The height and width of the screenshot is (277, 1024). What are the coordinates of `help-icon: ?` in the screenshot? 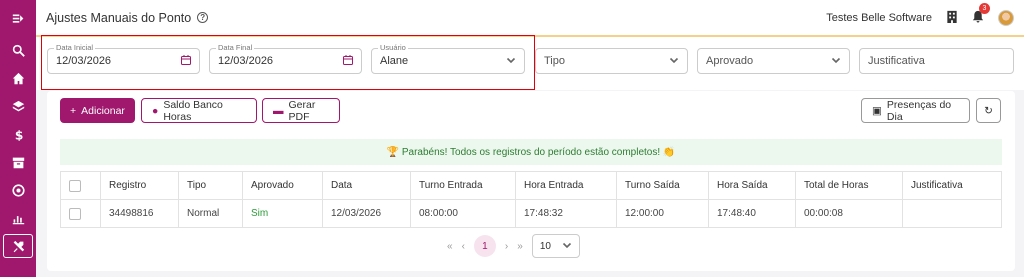 It's located at (203, 17).